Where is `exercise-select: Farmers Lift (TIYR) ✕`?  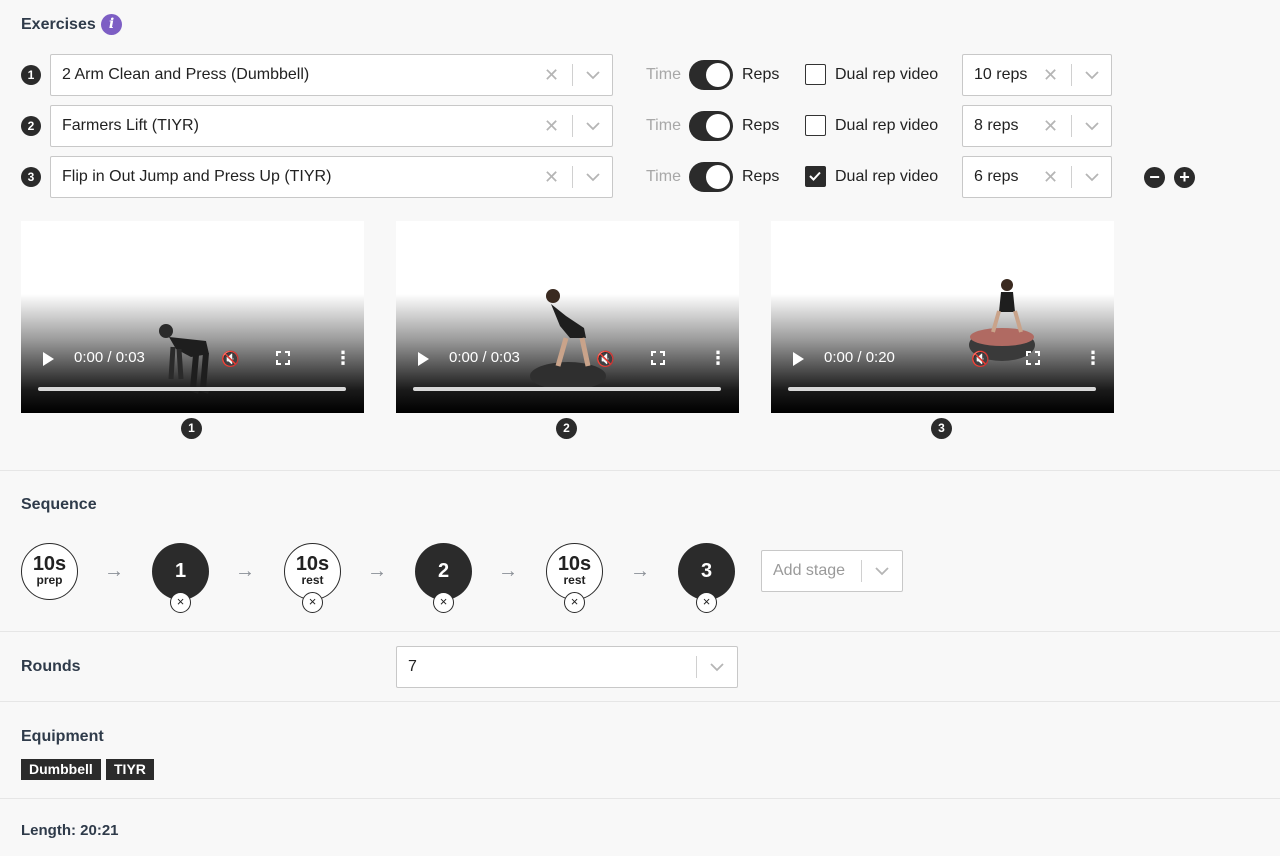 exercise-select: Farmers Lift (TIYR) ✕ is located at coordinates (331, 126).